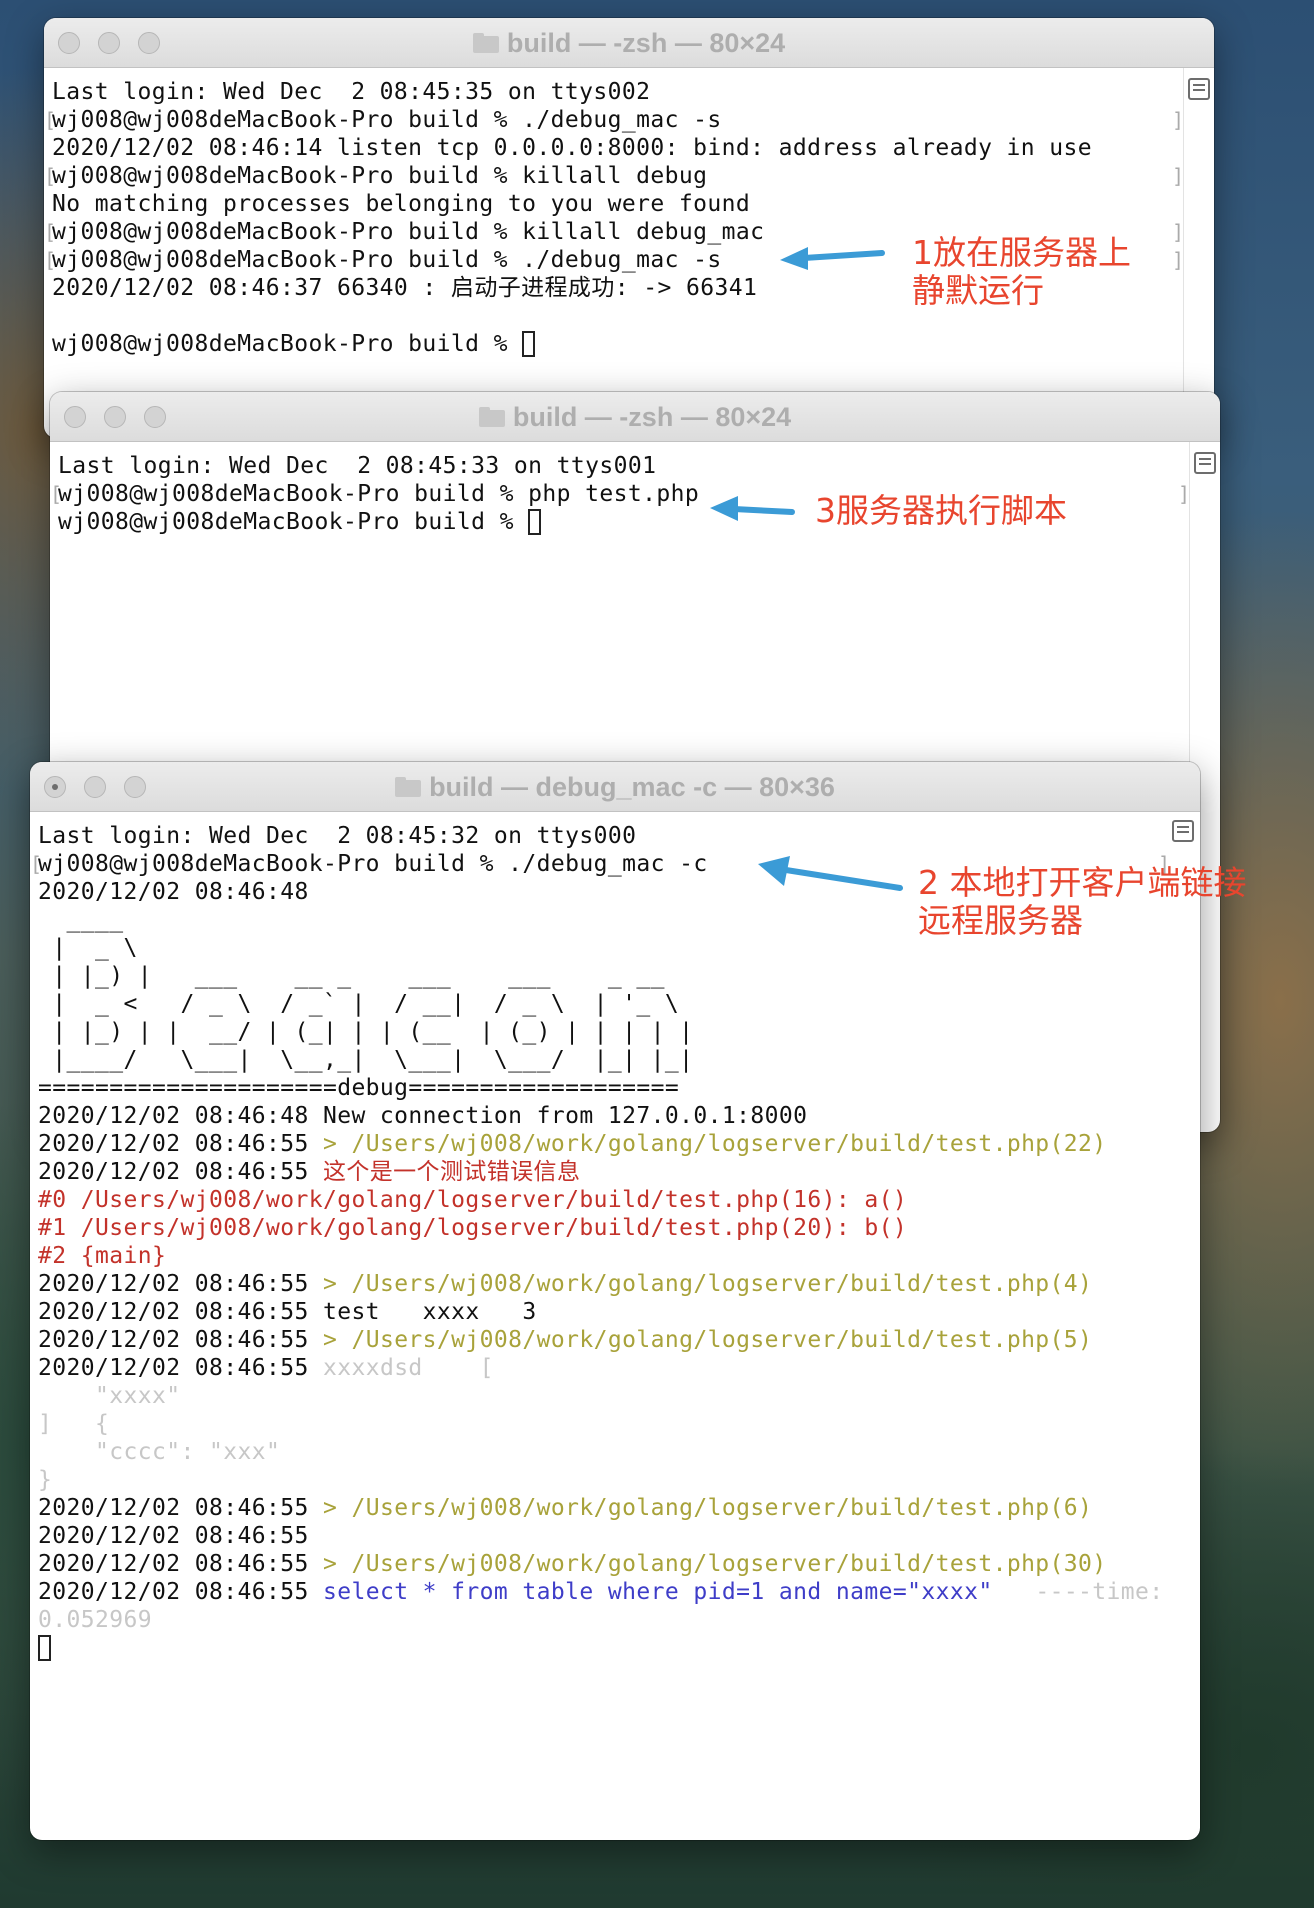  Describe the element at coordinates (594, 1480) in the screenshot. I see `terminal-line: }` at that location.